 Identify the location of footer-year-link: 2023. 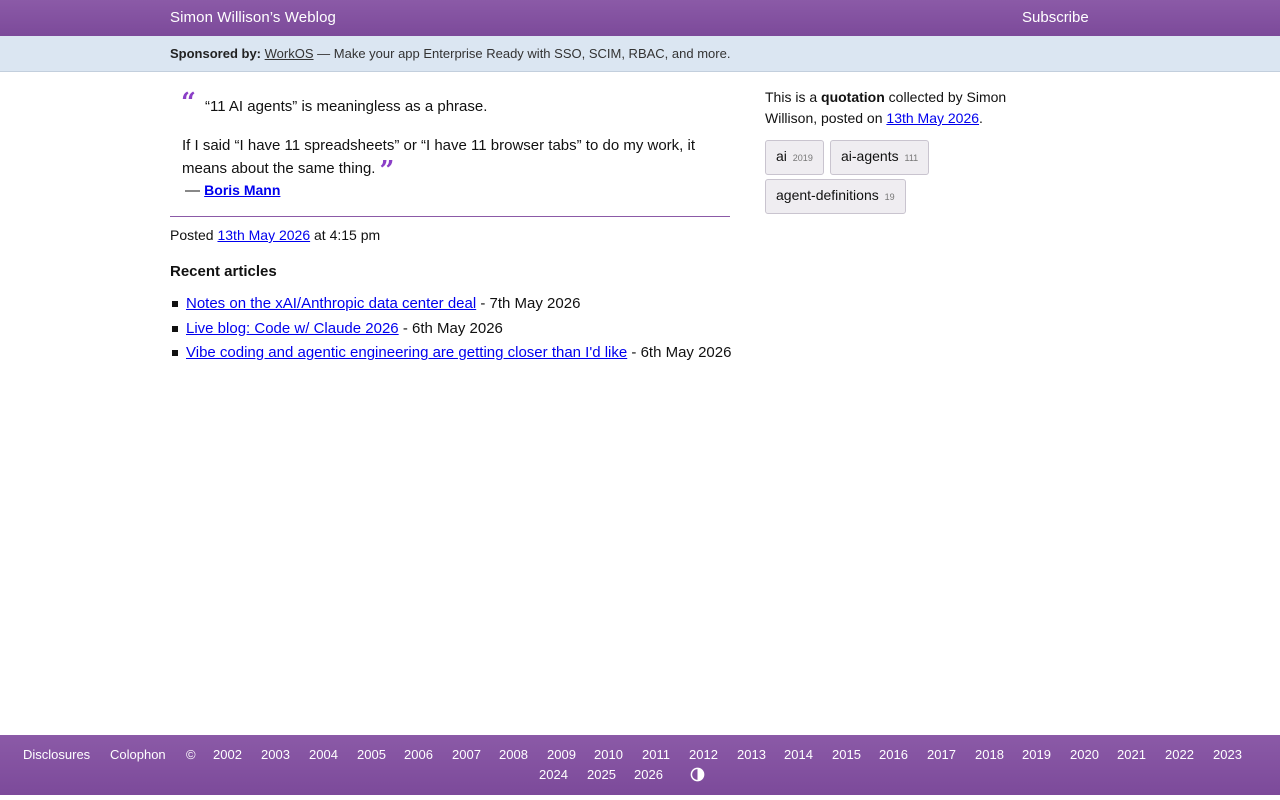
(1227, 754).